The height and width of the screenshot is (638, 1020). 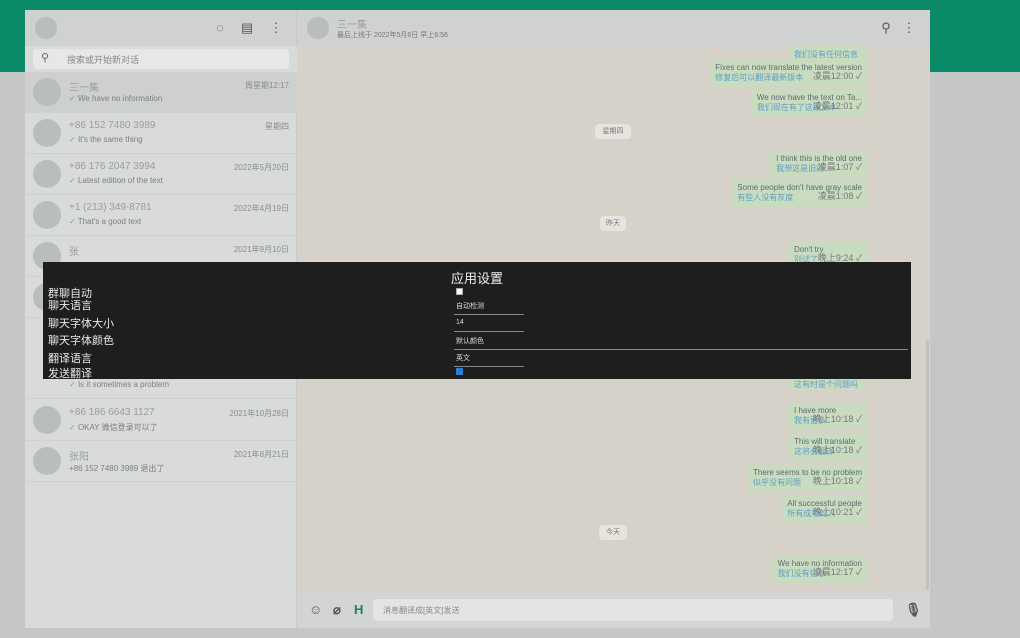 I want to click on microphone-icon: 🎙, so click(x=913, y=610).